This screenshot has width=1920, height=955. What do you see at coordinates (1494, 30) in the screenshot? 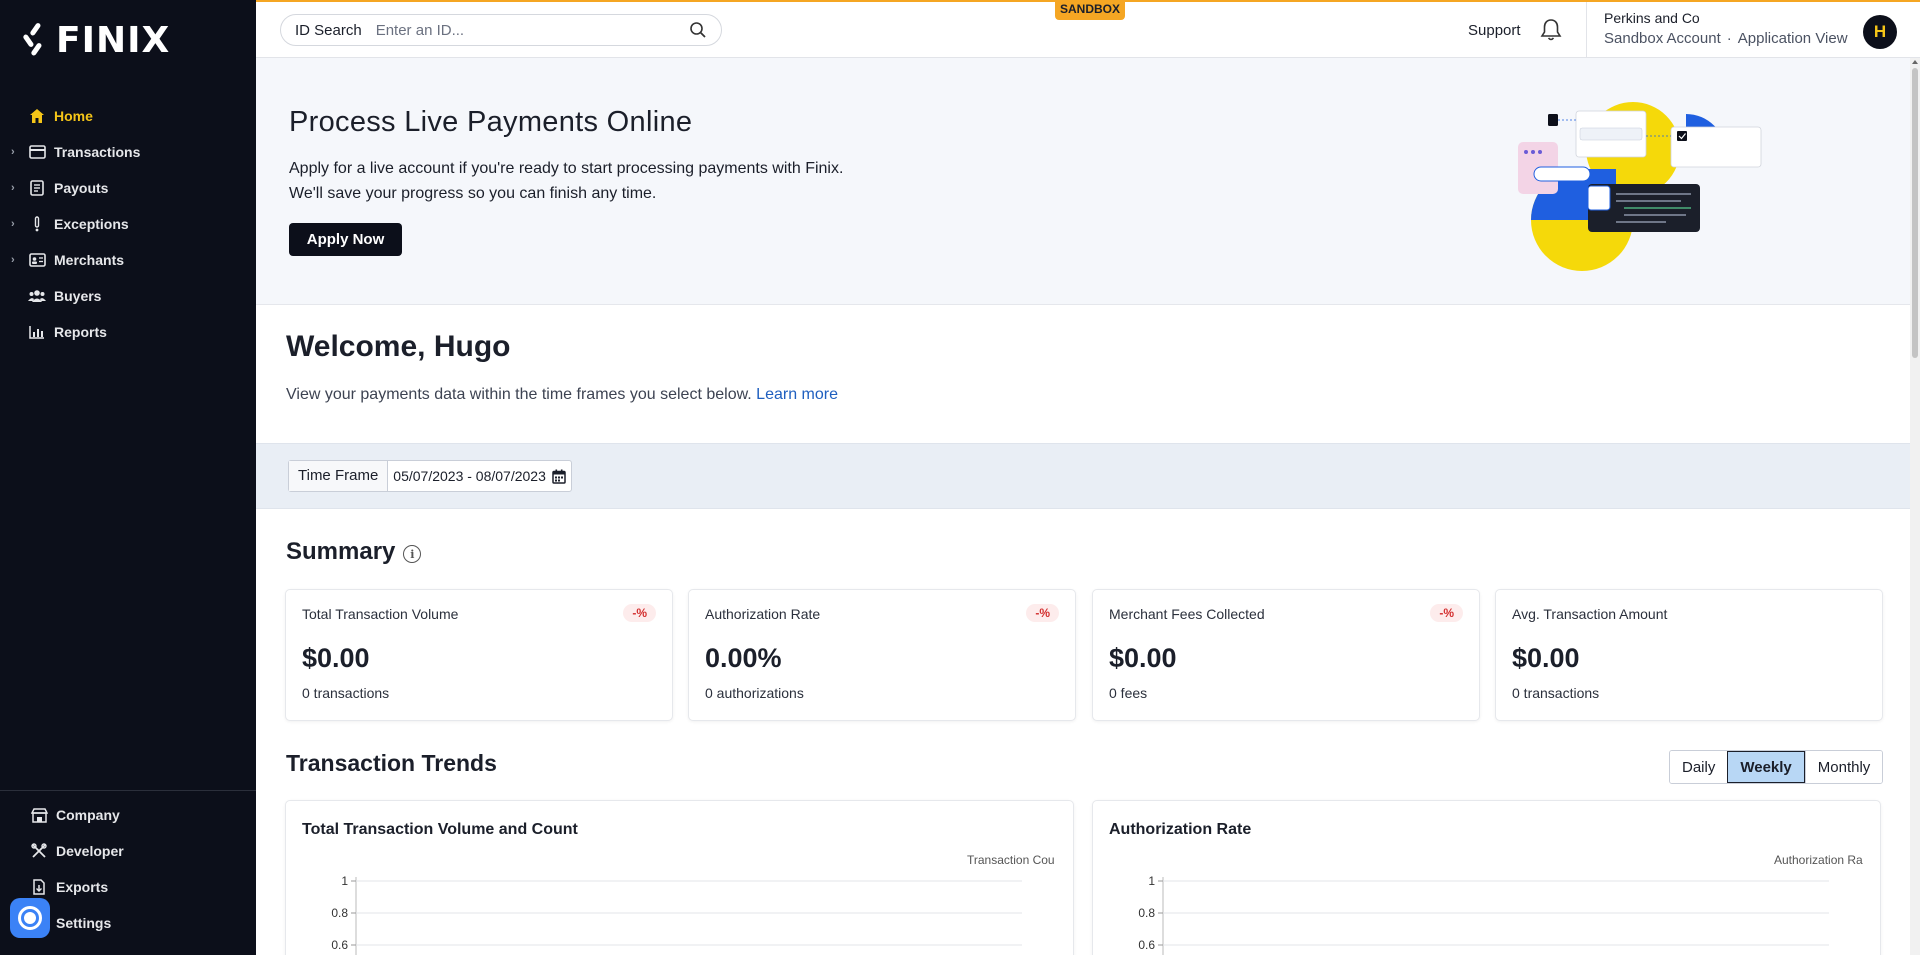
I see `support-link: Support` at bounding box center [1494, 30].